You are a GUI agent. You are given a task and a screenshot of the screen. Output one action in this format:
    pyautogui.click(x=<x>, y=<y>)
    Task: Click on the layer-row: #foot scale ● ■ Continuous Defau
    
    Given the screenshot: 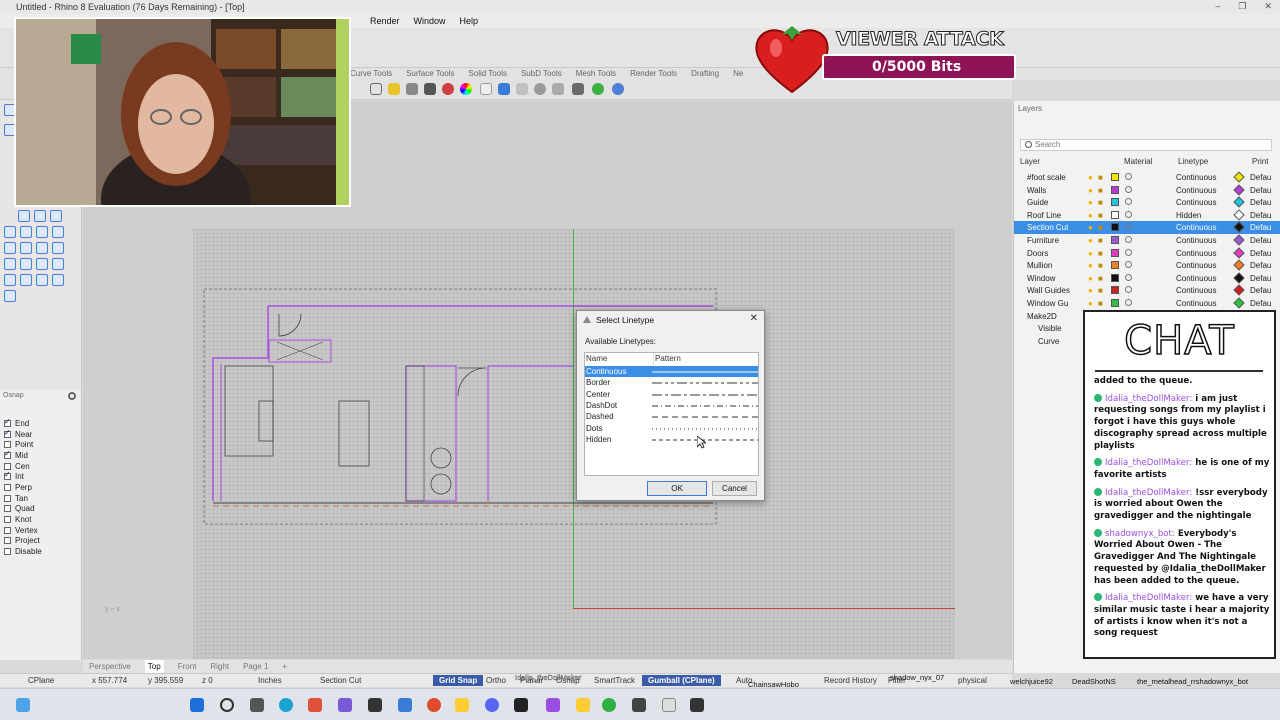 What is the action you would take?
    pyautogui.click(x=1147, y=177)
    